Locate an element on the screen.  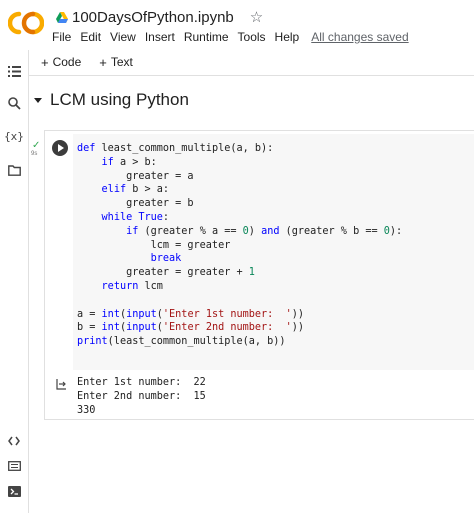
add-text-label: Text is located at coordinates (121, 62).